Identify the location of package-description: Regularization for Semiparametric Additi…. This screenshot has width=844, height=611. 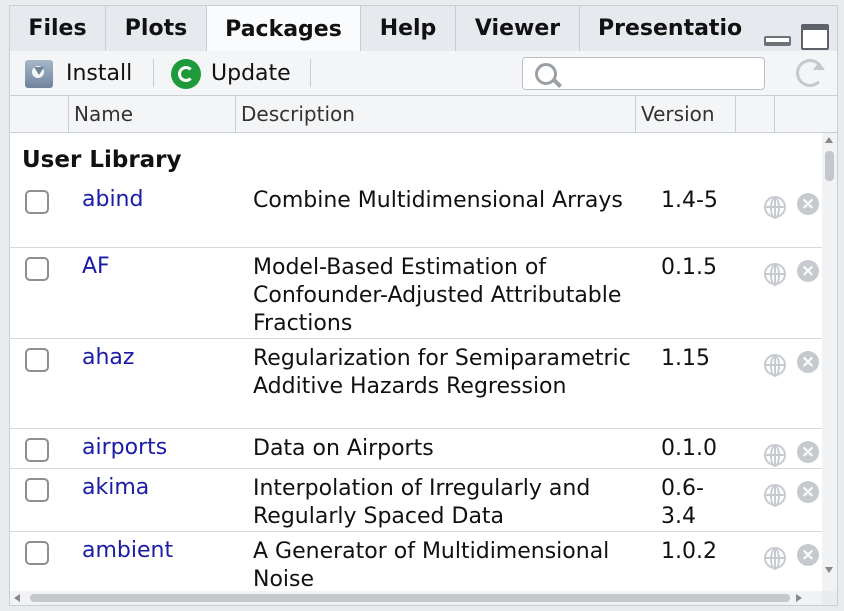
(442, 372).